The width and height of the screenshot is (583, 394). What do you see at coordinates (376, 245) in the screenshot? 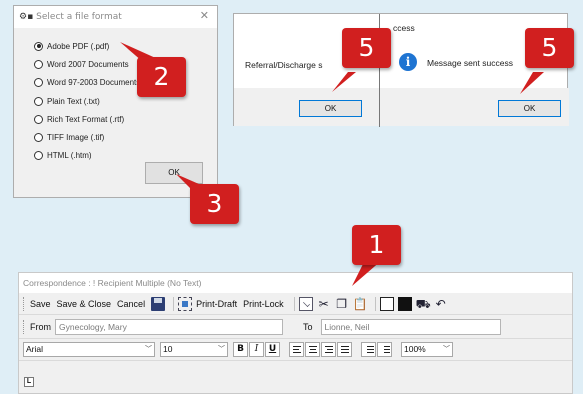
I see `step-badge-1: 1` at bounding box center [376, 245].